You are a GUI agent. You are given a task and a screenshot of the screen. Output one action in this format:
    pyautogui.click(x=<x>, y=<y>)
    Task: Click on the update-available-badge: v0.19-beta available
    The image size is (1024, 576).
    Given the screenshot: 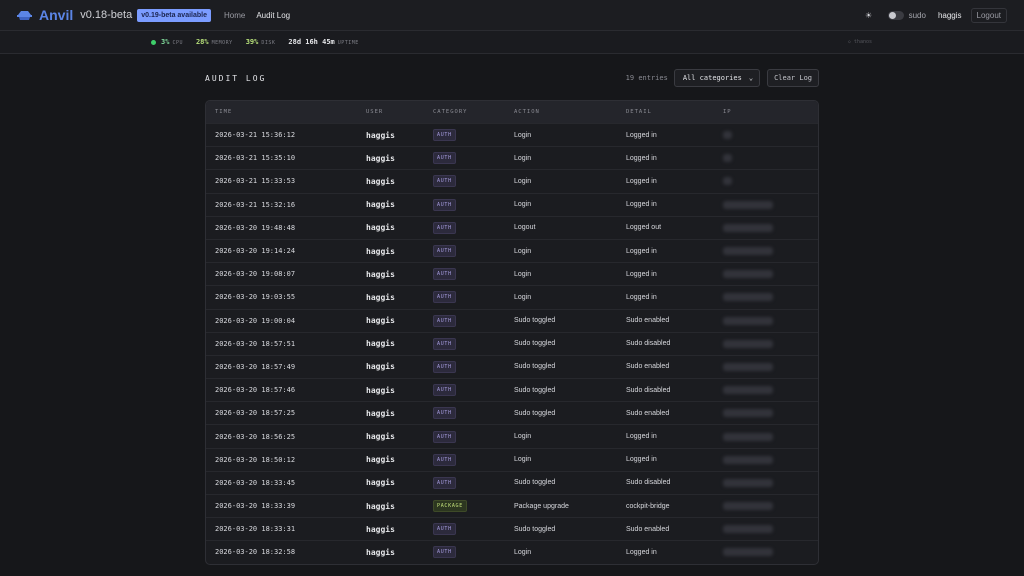 What is the action you would take?
    pyautogui.click(x=174, y=15)
    